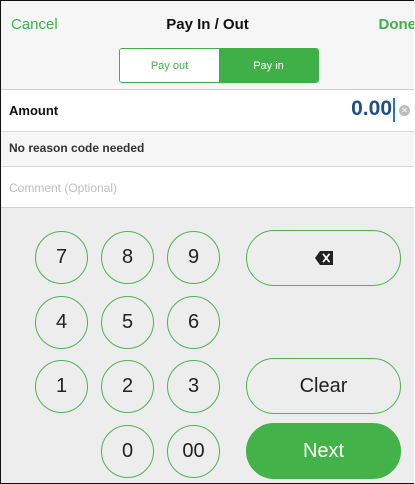  I want to click on comment-input, so click(206, 188).